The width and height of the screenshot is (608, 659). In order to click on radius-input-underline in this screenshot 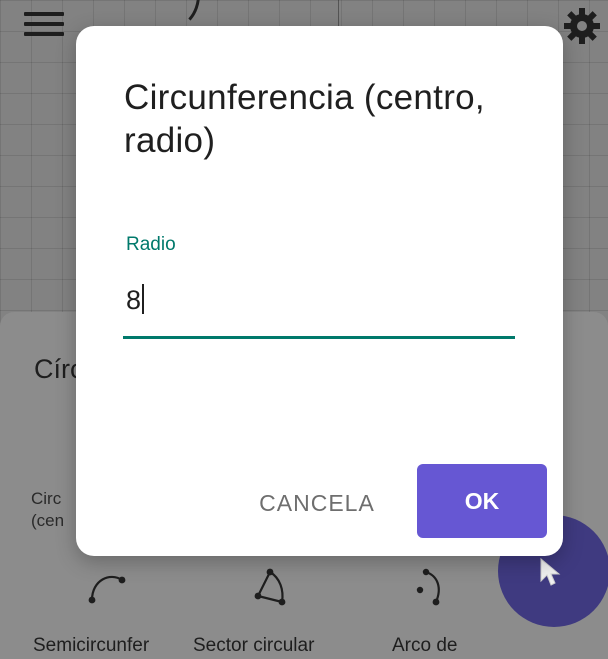, I will do `click(319, 337)`.